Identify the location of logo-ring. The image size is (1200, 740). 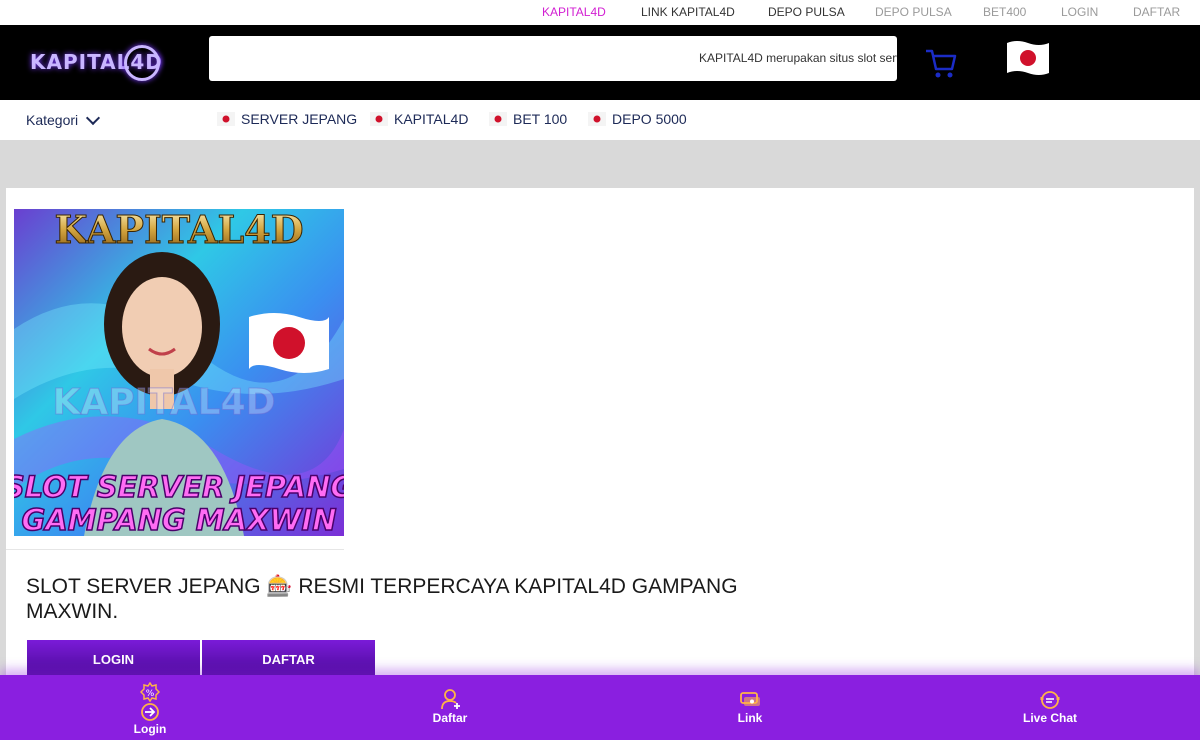
(142, 63).